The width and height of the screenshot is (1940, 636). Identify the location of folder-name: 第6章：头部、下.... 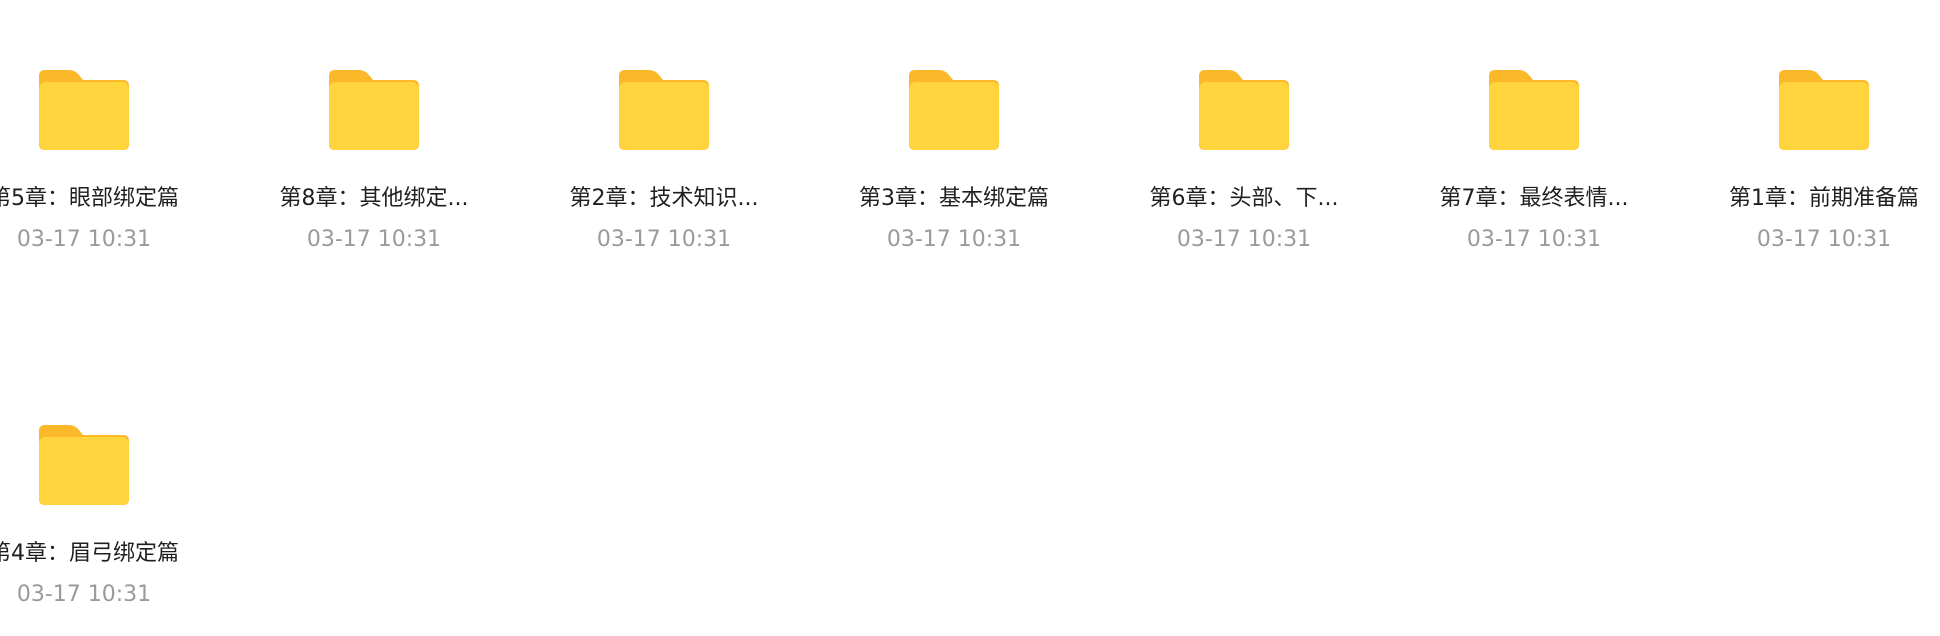
(1244, 198).